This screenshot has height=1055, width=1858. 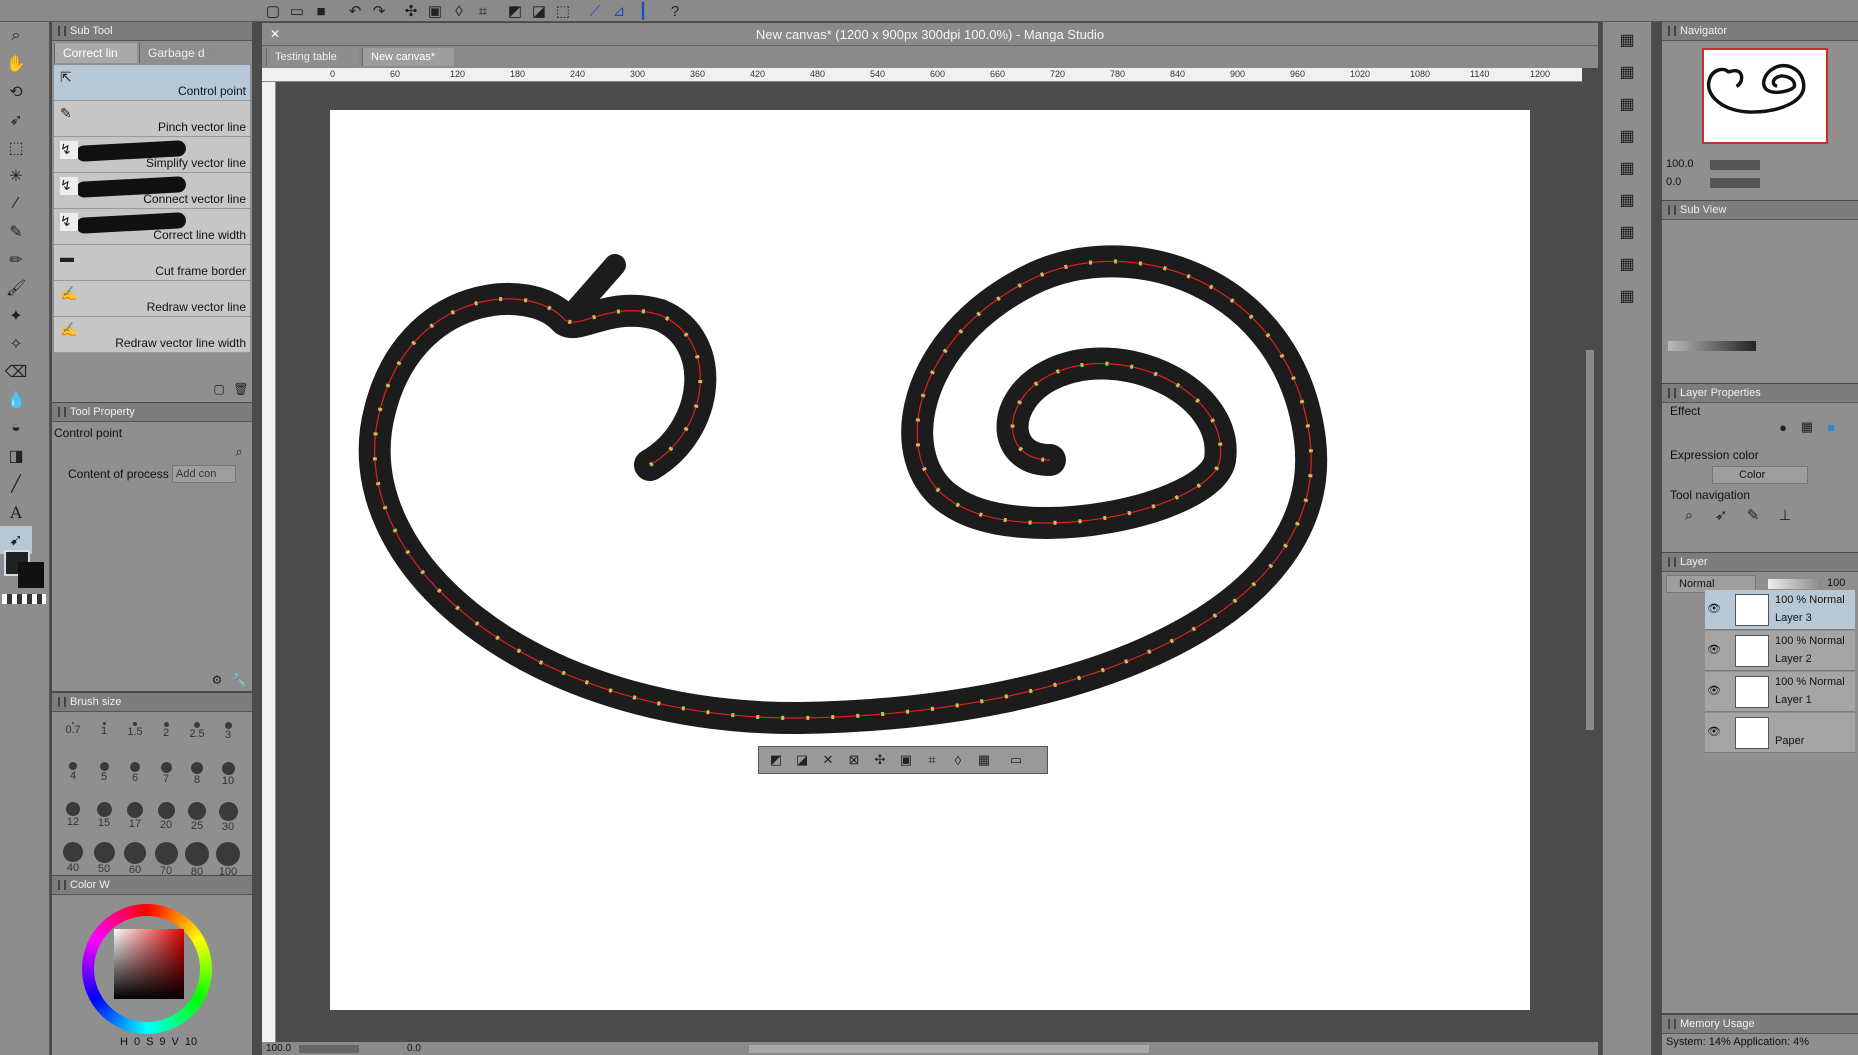 What do you see at coordinates (16, 372) in the screenshot?
I see `eraser-icon: ⌫` at bounding box center [16, 372].